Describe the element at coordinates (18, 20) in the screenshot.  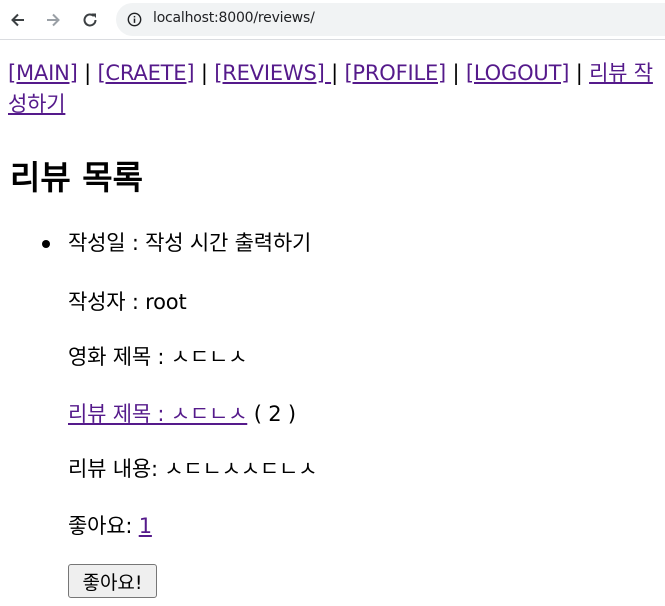
I see `back-arrow-icon` at that location.